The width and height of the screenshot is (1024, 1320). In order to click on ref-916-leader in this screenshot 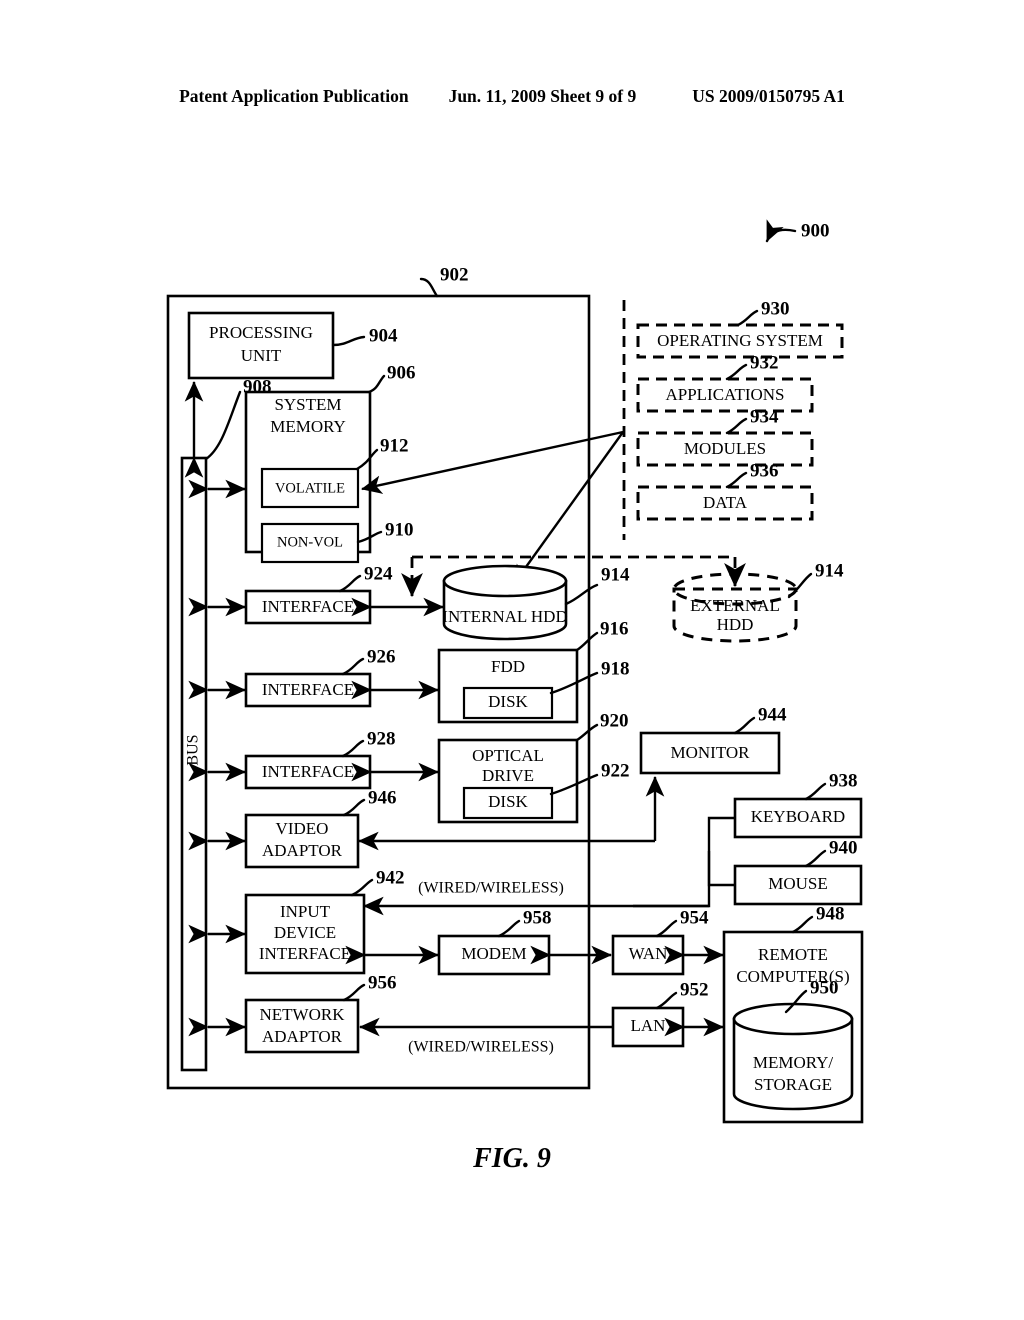, I will do `click(587, 641)`.